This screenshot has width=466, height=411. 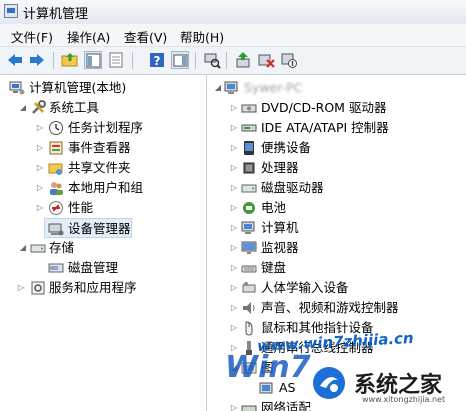 I want to click on tree-item-services-apps: ▷ 服务和应用程序, so click(x=103, y=288).